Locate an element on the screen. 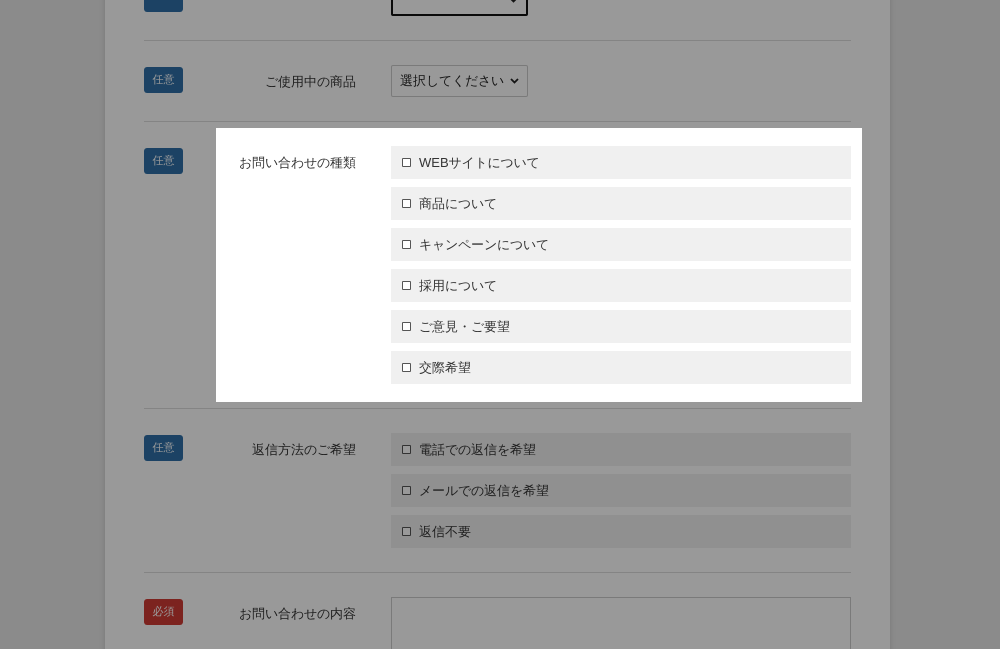 The height and width of the screenshot is (649, 1000). checkbox-option: ご意見・ご要望 is located at coordinates (621, 326).